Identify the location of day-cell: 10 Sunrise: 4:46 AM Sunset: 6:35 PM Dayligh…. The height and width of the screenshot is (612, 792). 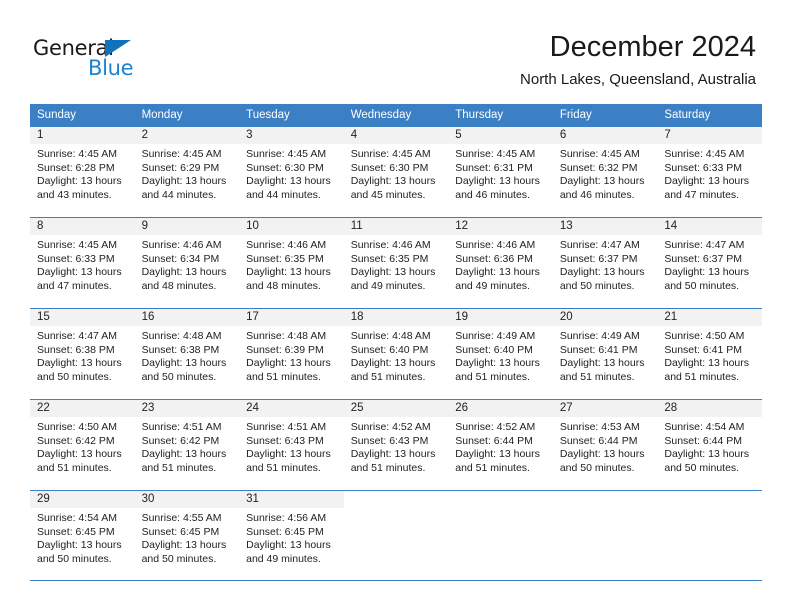
(291, 262).